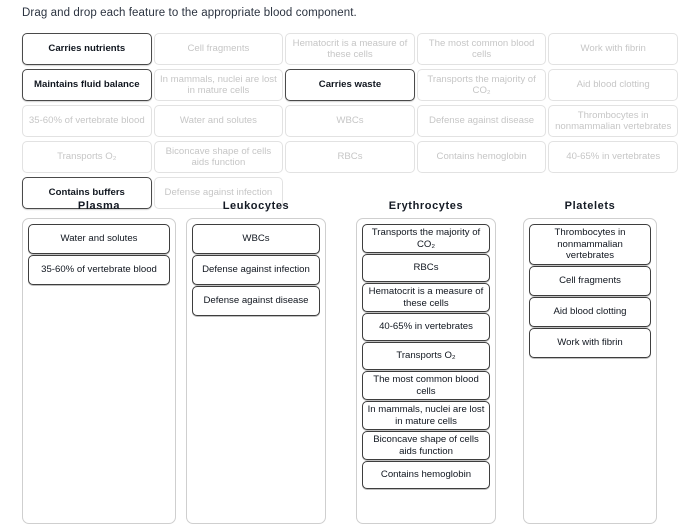  What do you see at coordinates (590, 244) in the screenshot?
I see `placed-feature-tile: Thrombocytes in nonmammalian vertebrates` at bounding box center [590, 244].